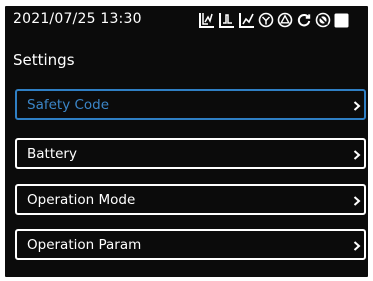 The height and width of the screenshot is (281, 373). Describe the element at coordinates (77, 19) in the screenshot. I see `datetime: 2021/07/25 13:30` at that location.